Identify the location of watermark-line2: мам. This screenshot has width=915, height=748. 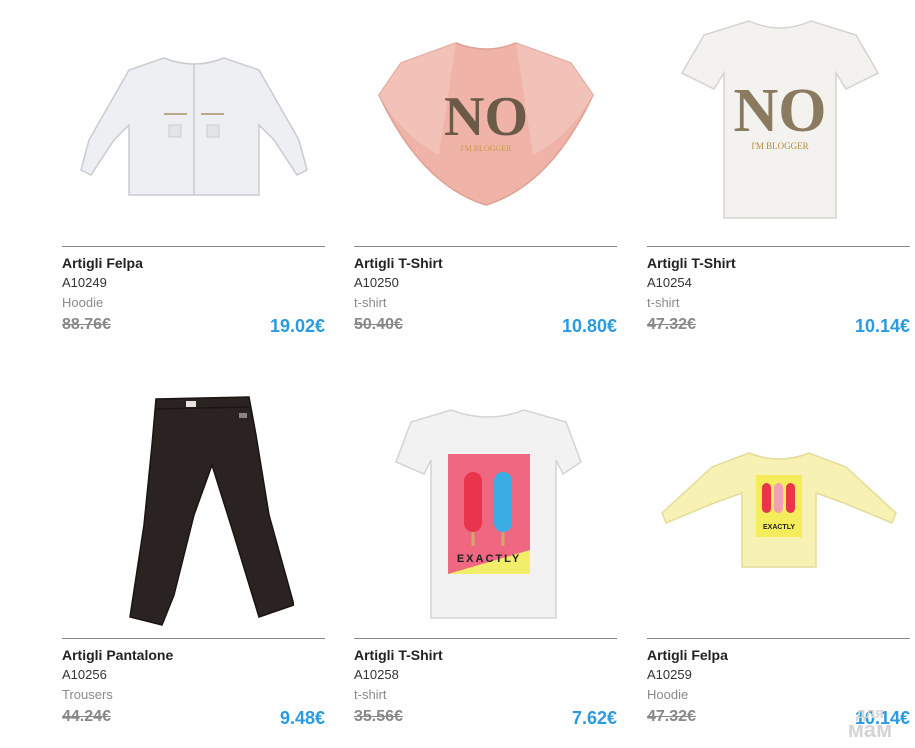
(870, 729).